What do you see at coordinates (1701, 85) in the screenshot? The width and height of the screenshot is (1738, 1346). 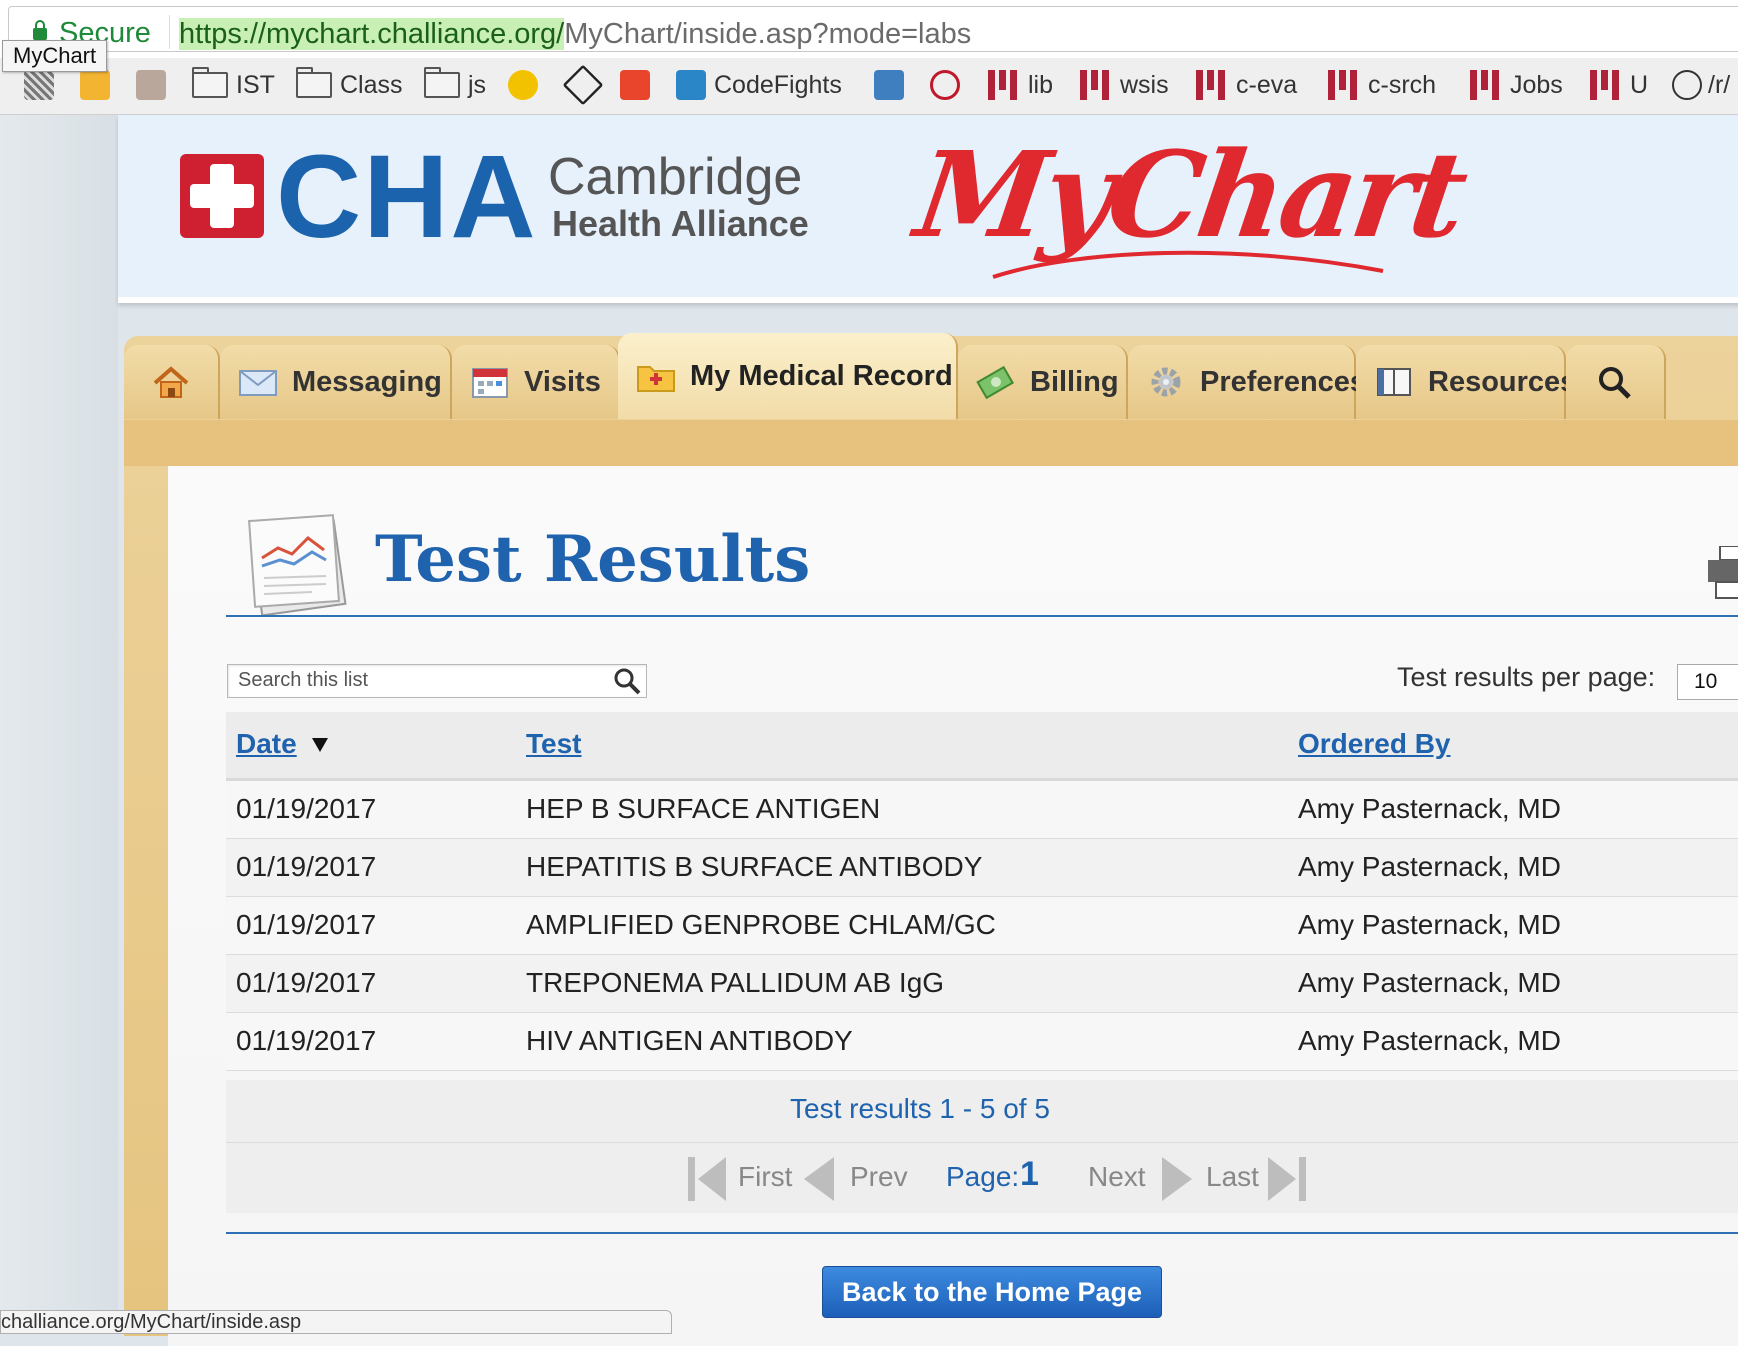 I see `bookmark-reddit: /r/` at bounding box center [1701, 85].